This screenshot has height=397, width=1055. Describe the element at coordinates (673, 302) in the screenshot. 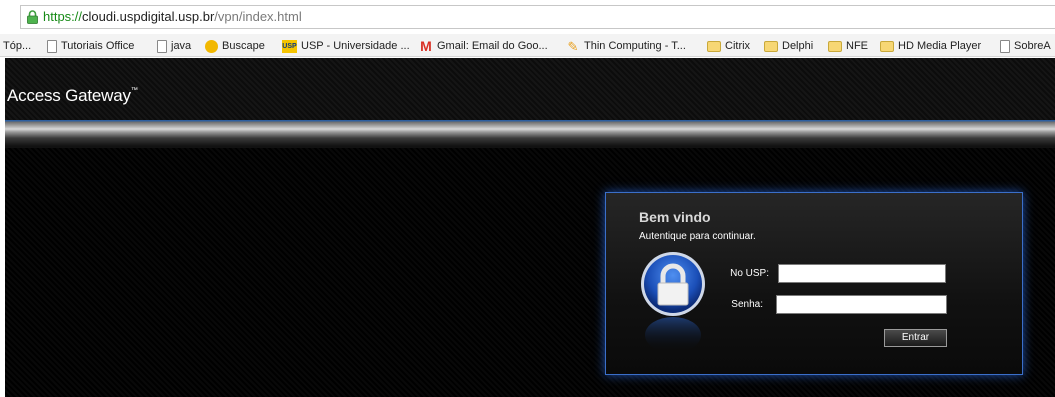

I see `padlock-icon` at that location.